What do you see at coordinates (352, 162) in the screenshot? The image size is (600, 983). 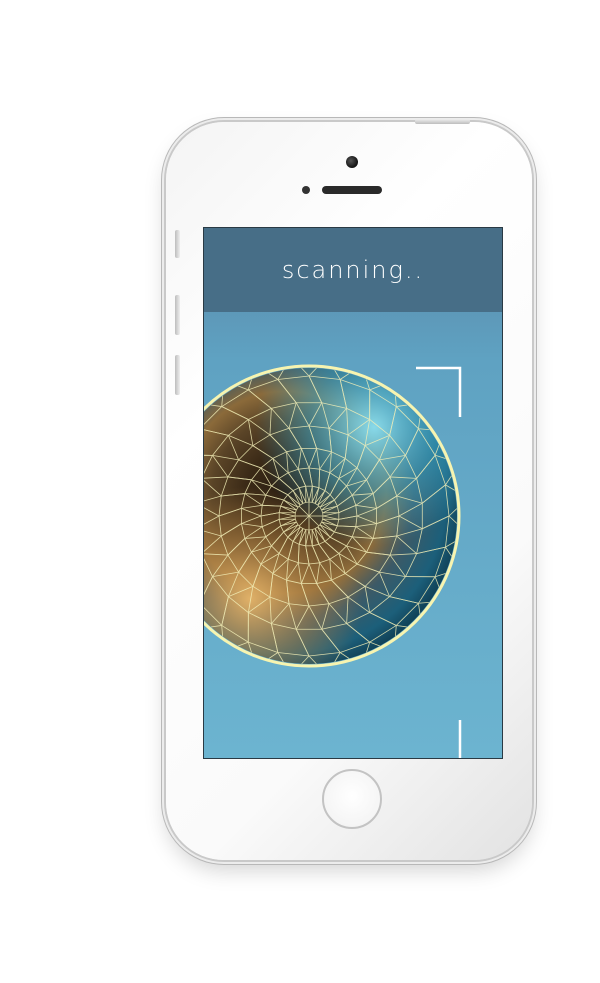 I see `front-camera-icon` at bounding box center [352, 162].